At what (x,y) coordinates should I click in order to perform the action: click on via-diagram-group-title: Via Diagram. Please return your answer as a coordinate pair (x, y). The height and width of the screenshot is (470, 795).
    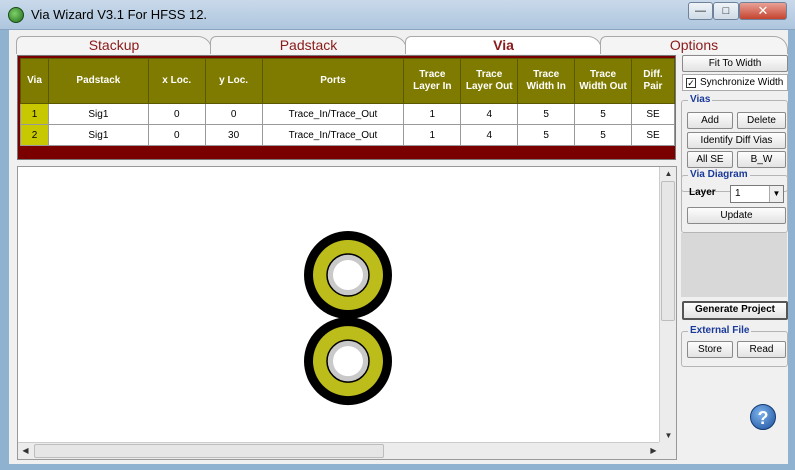
    Looking at the image, I should click on (719, 174).